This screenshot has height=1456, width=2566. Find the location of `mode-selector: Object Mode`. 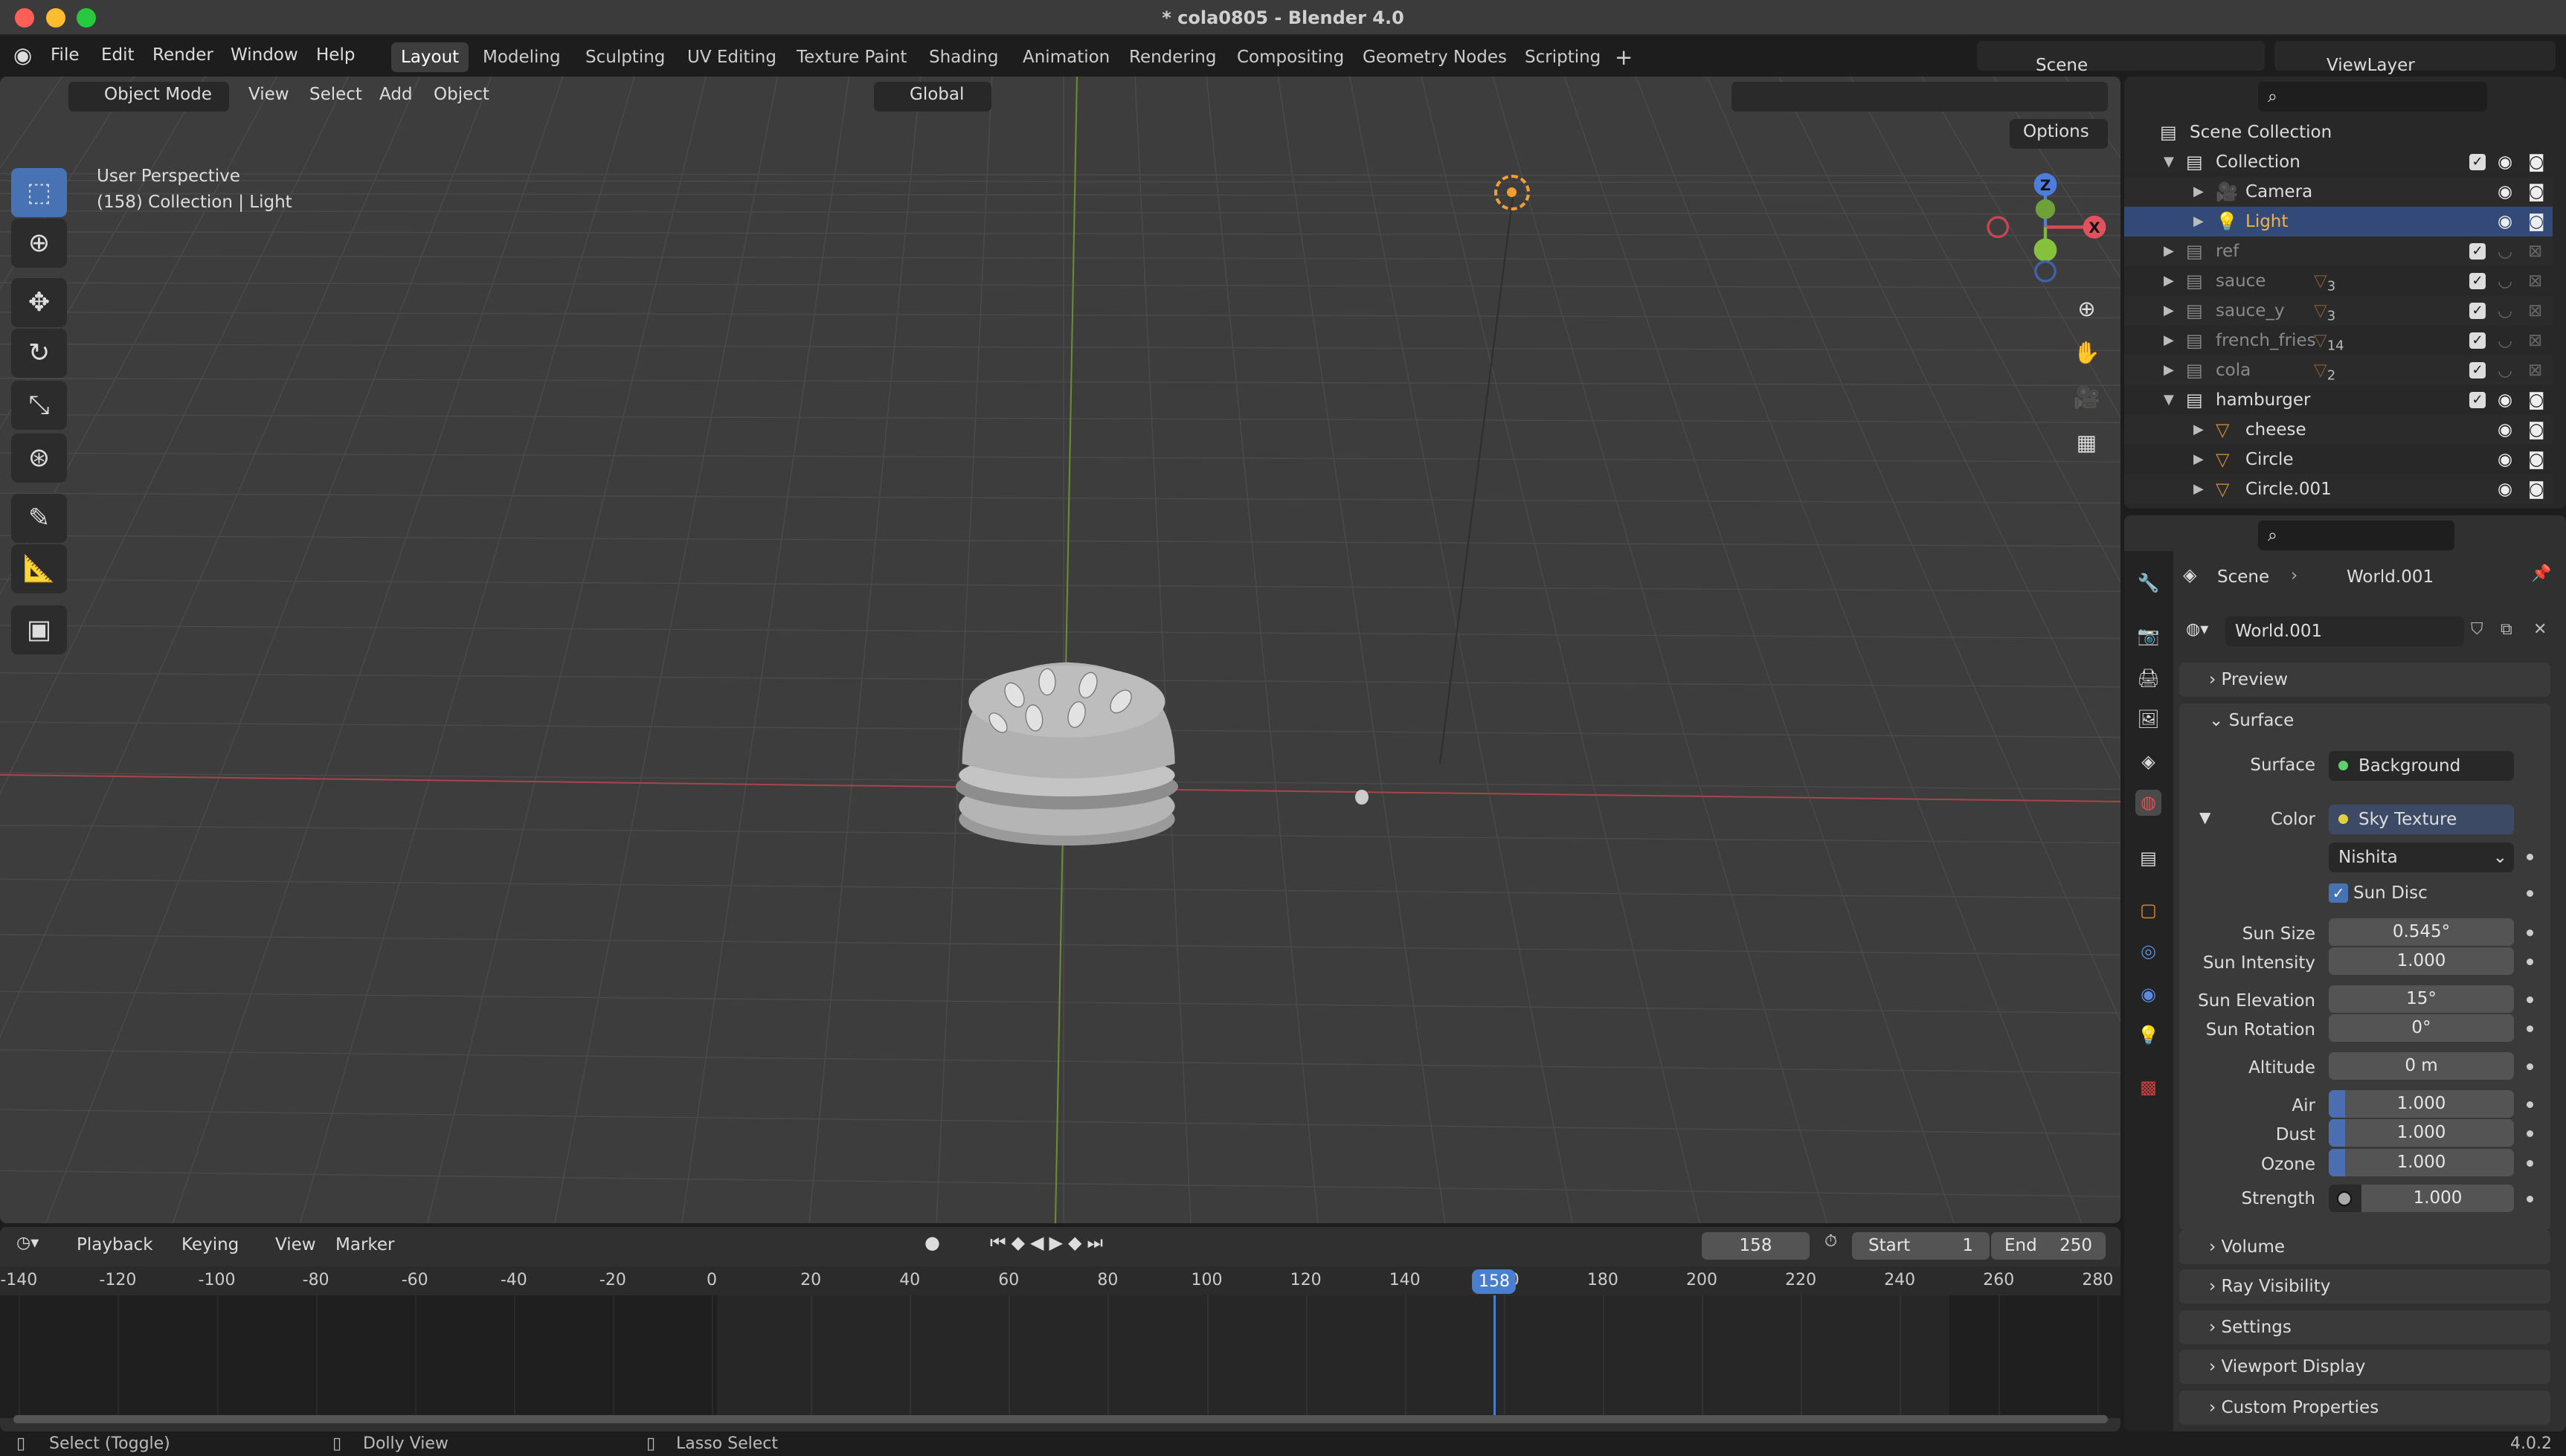

mode-selector: Object Mode is located at coordinates (148, 97).